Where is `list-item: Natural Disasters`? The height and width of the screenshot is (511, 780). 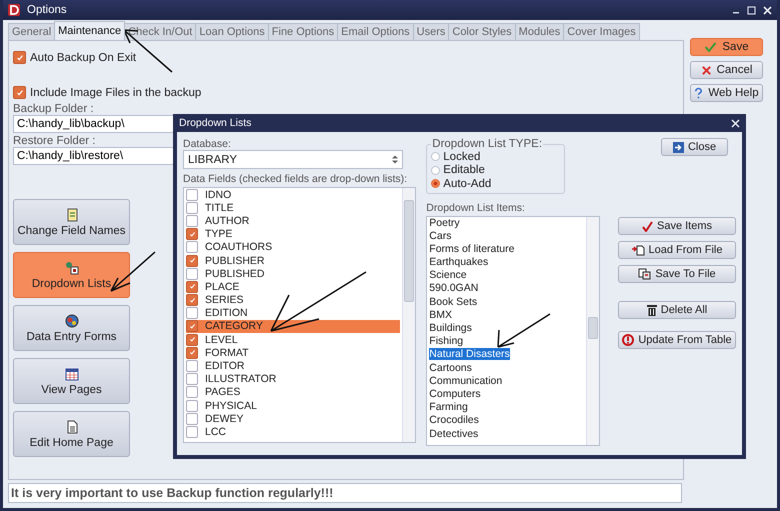
list-item: Natural Disasters is located at coordinates (506, 355).